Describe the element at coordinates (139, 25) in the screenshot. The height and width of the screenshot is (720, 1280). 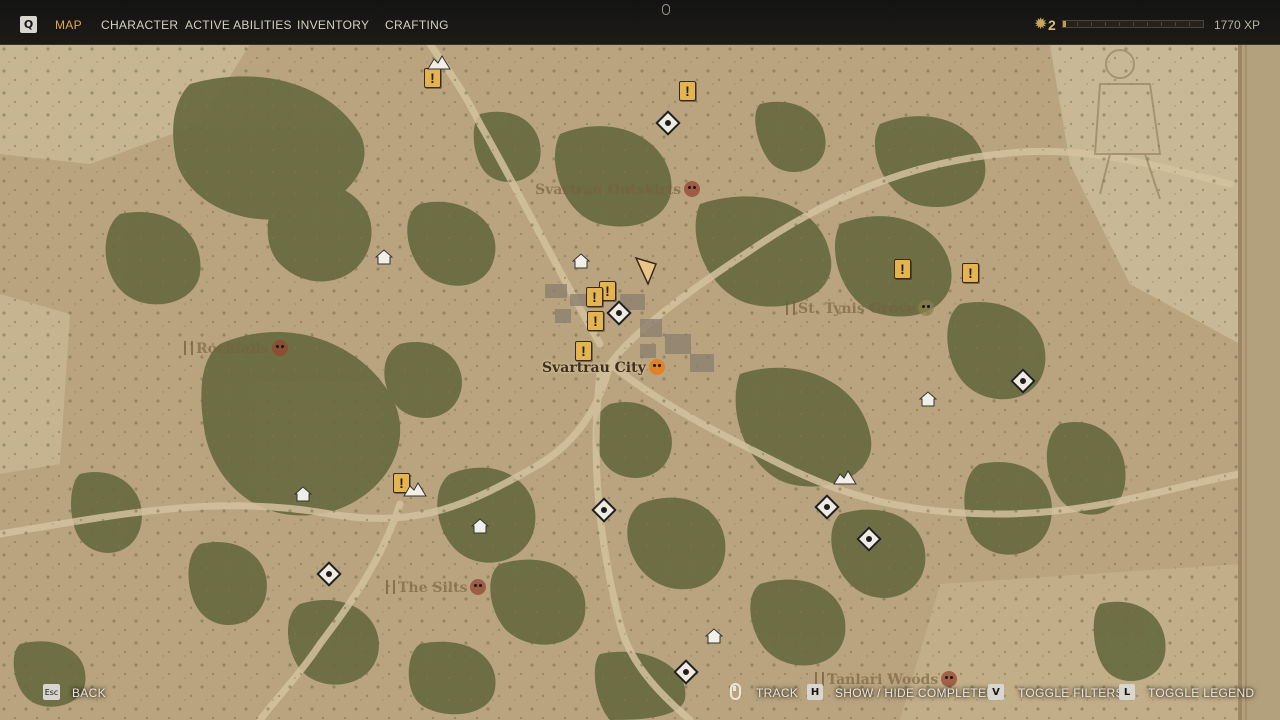
I see `tab-character: CHARACTER` at that location.